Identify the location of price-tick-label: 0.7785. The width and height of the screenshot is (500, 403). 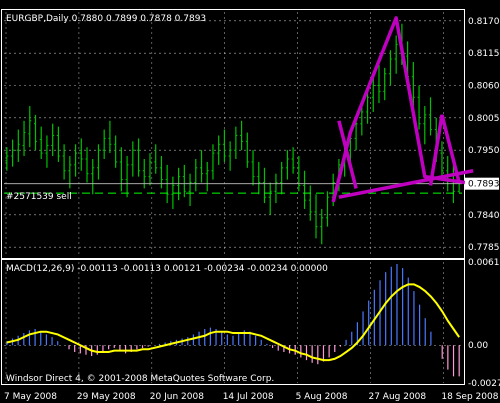
(484, 248).